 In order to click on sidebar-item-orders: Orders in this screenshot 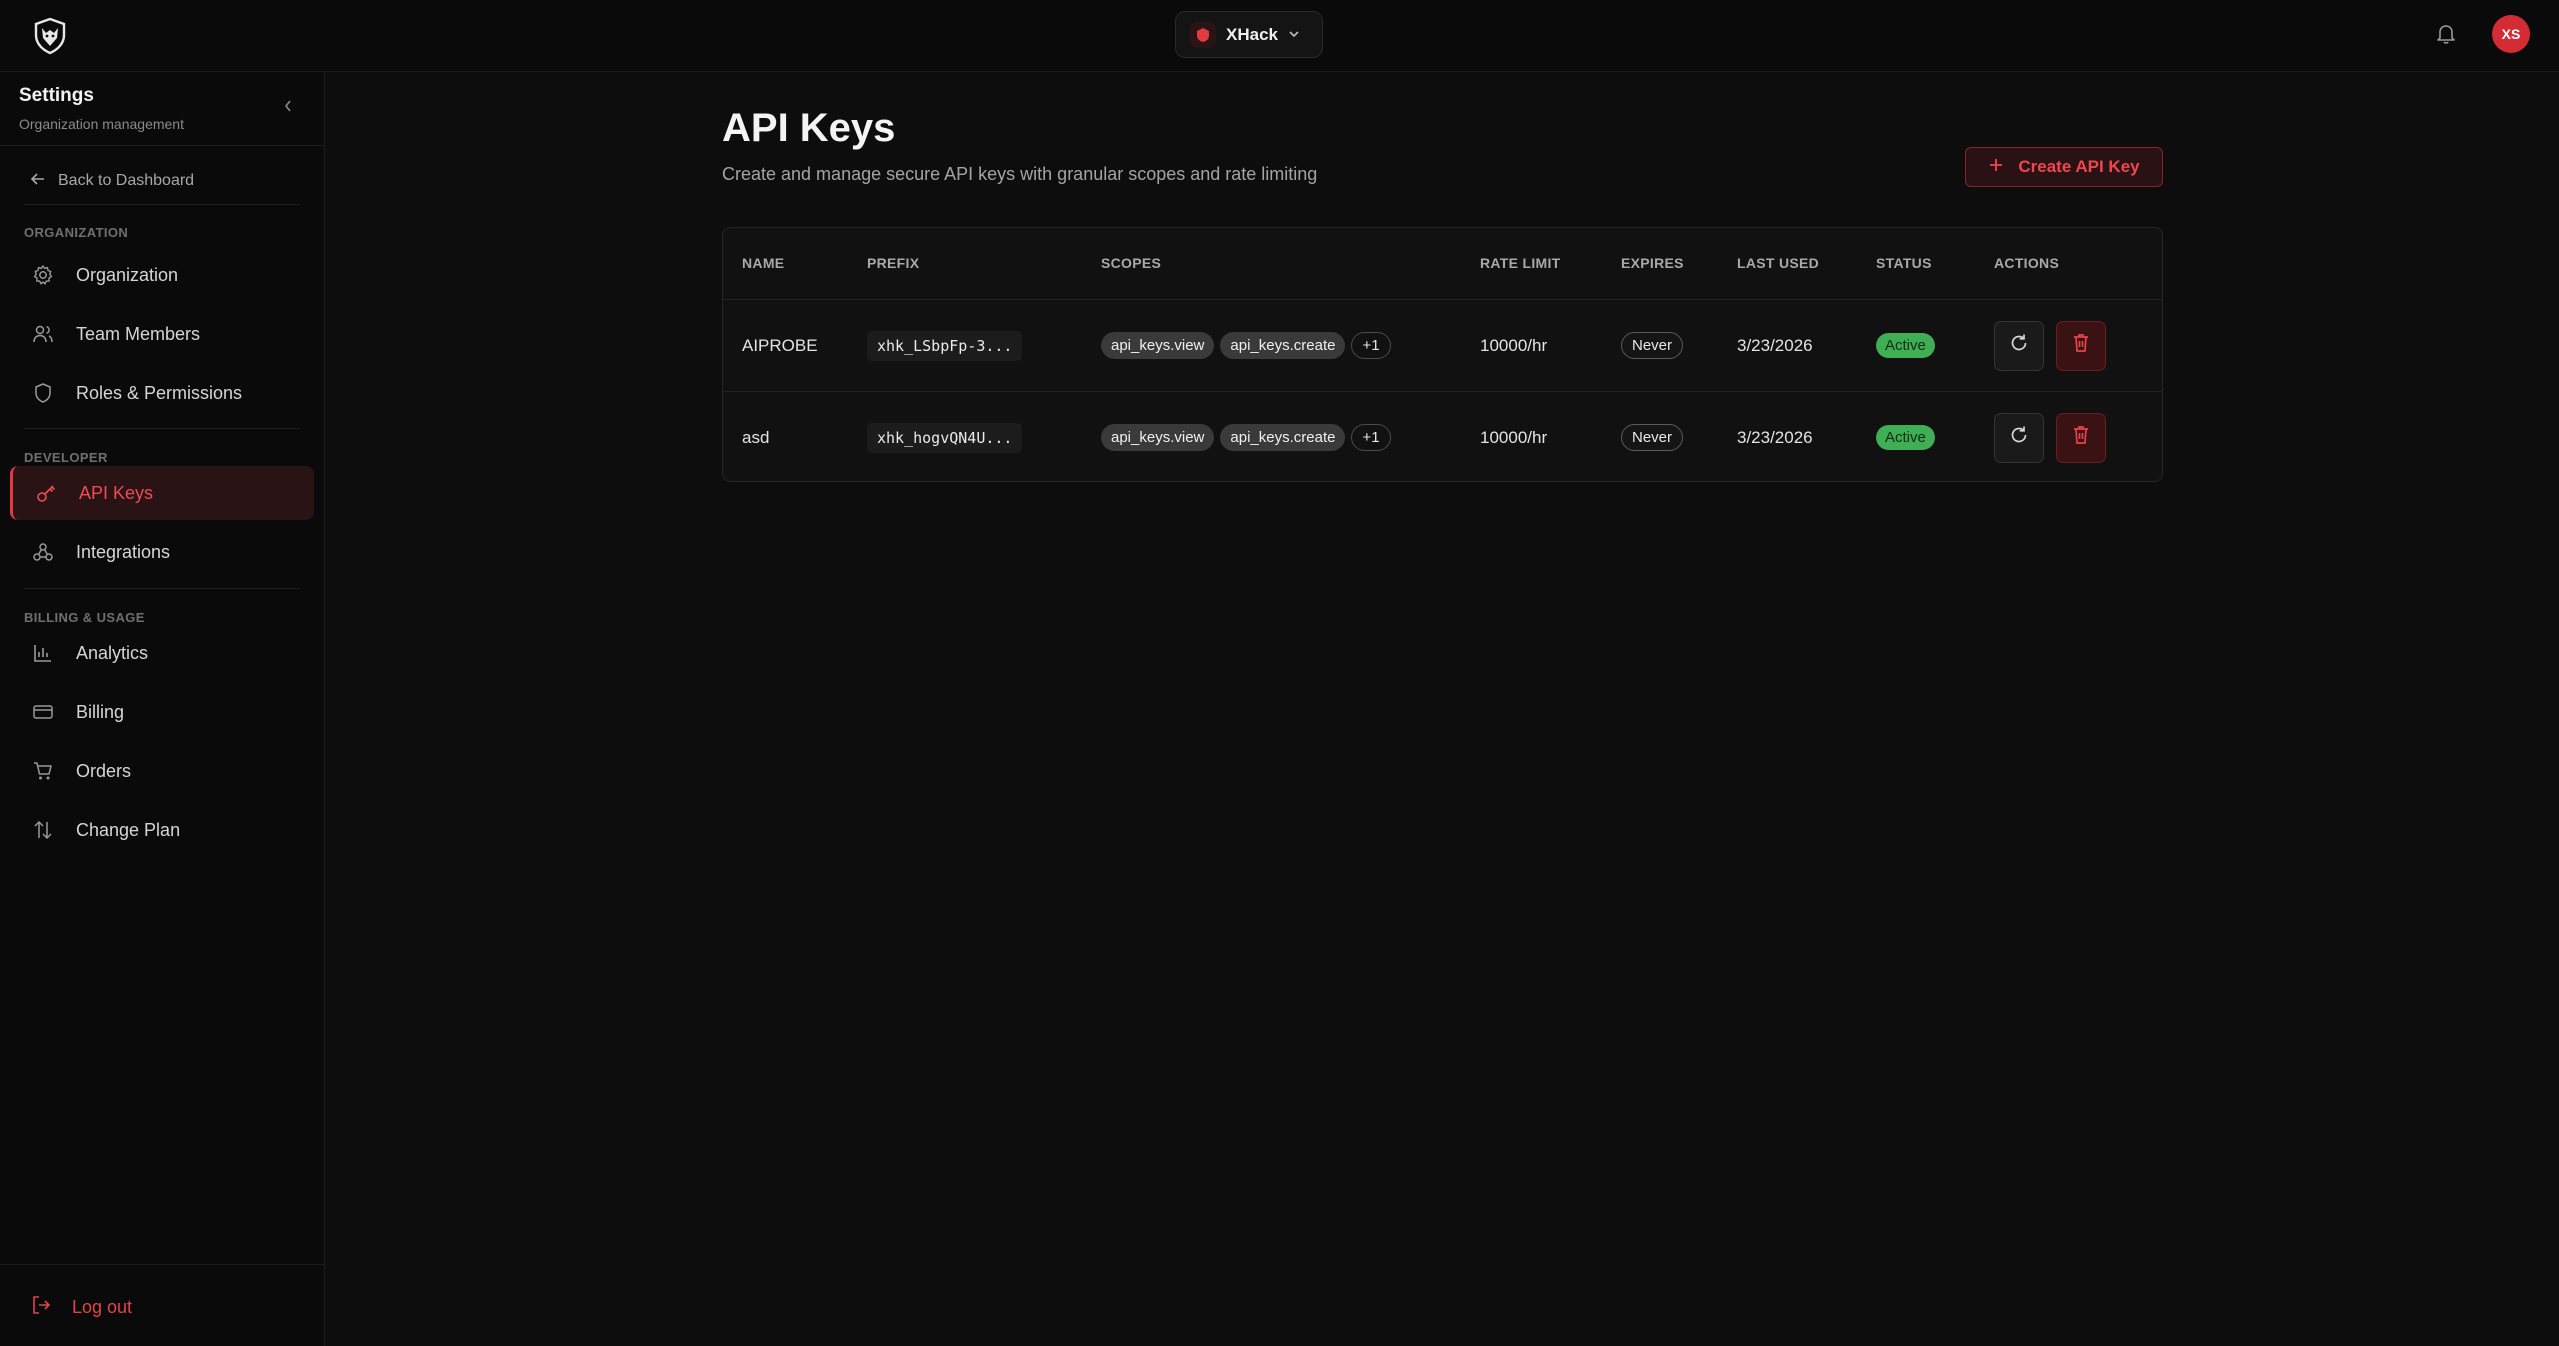, I will do `click(162, 771)`.